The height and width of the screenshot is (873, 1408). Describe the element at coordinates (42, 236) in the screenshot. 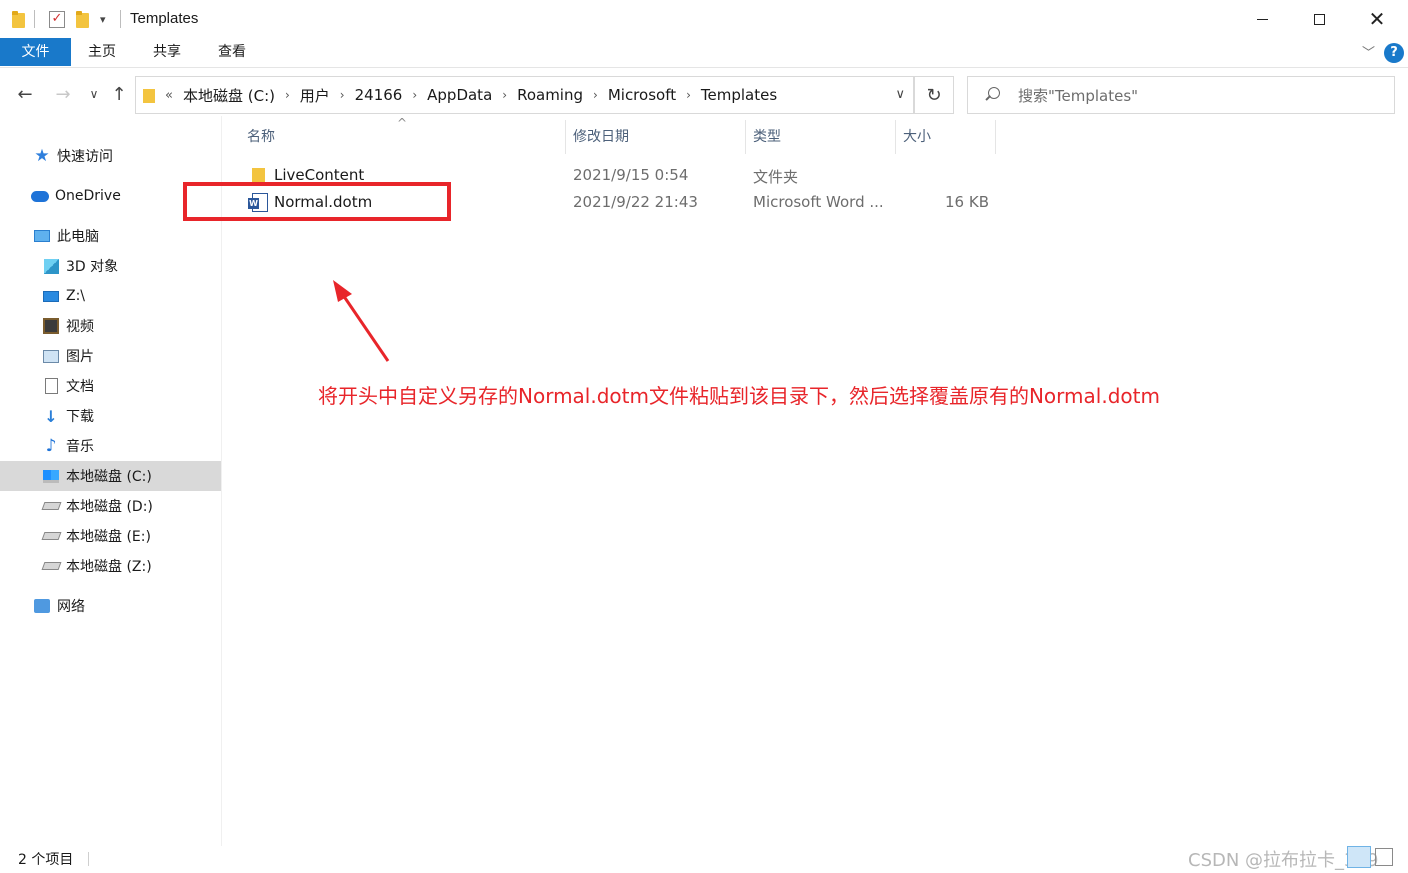

I see `computer-icon` at that location.